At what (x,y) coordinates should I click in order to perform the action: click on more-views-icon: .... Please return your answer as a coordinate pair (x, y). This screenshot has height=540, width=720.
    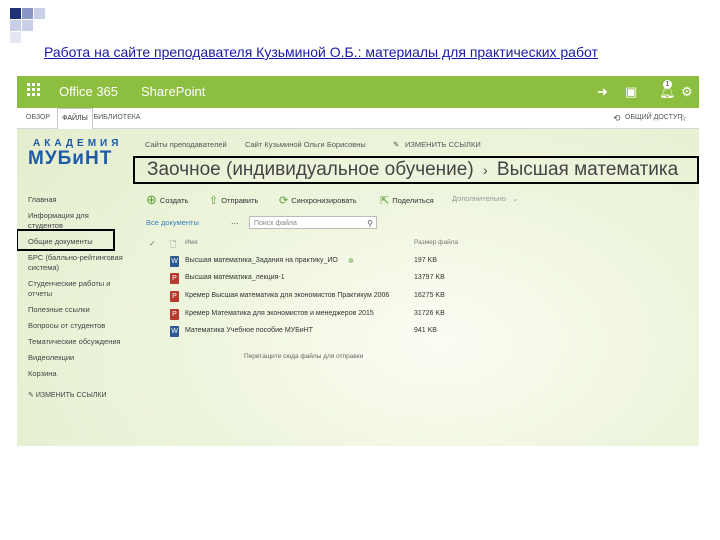
    Looking at the image, I should click on (235, 221).